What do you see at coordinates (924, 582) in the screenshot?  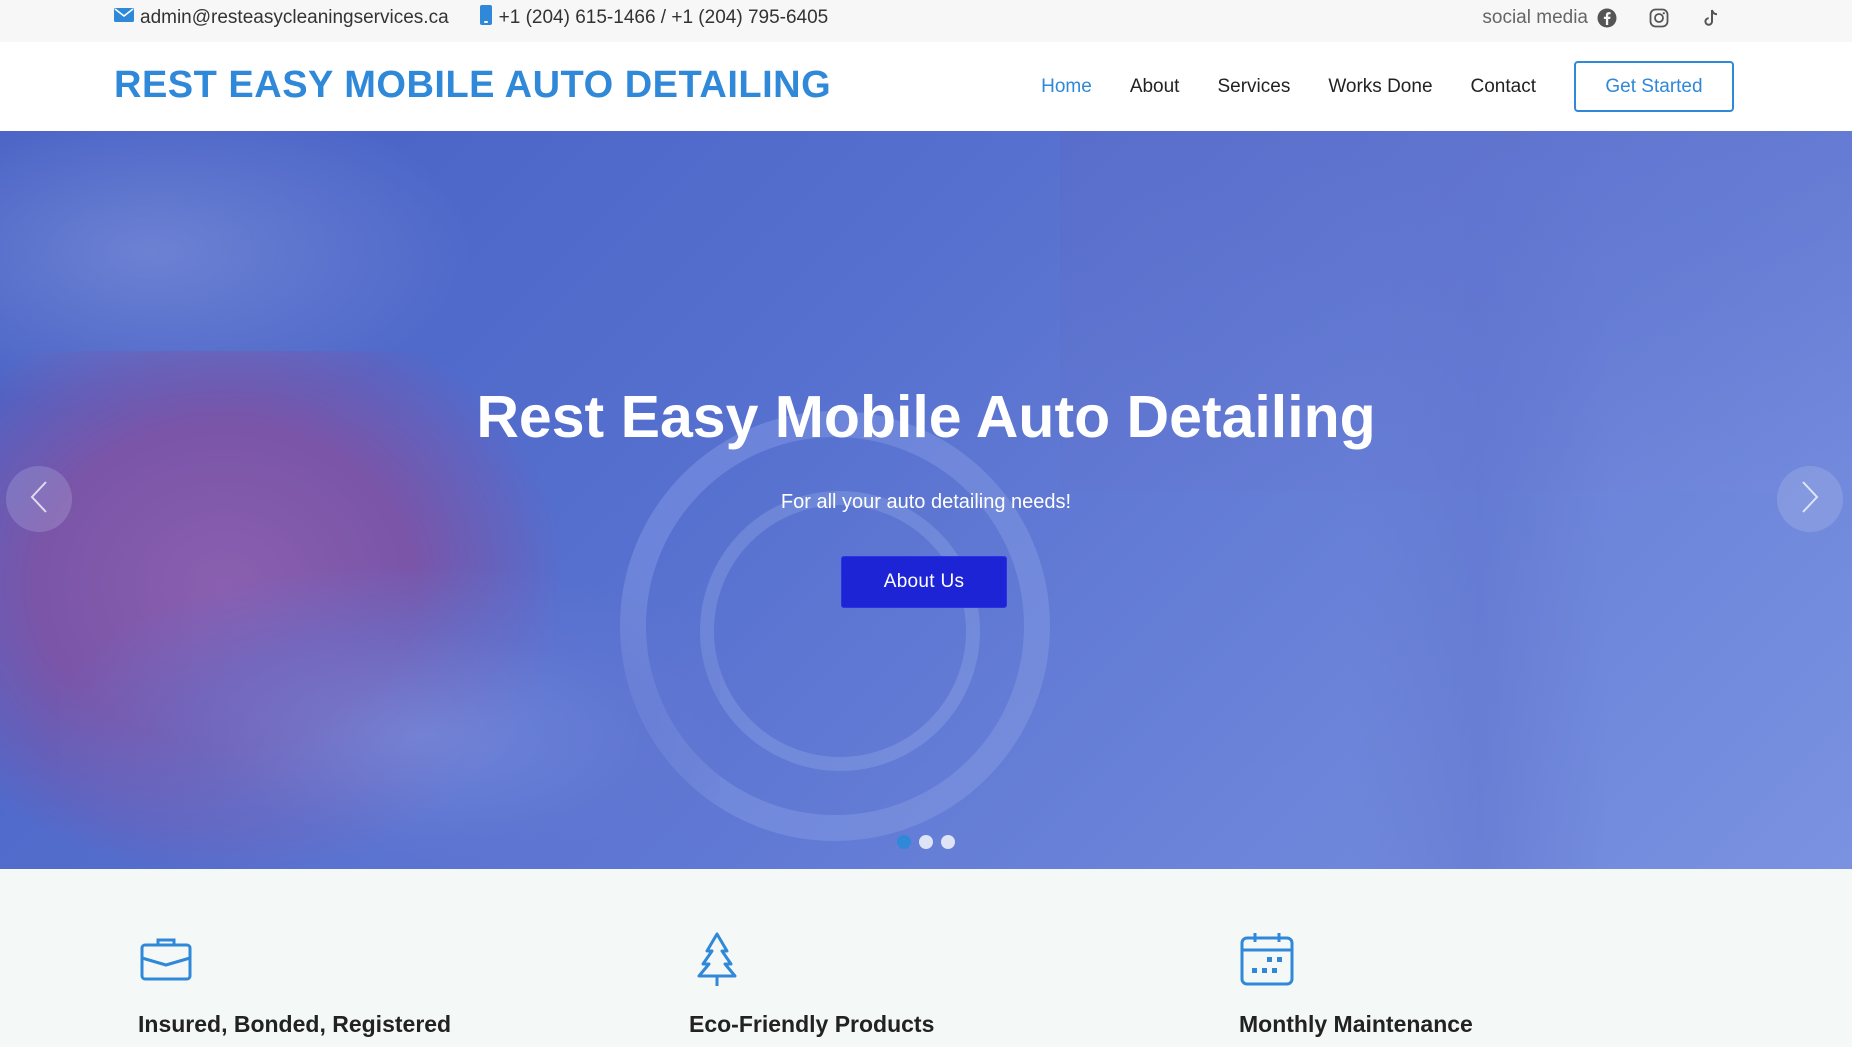 I see `about-us-button: About Us` at bounding box center [924, 582].